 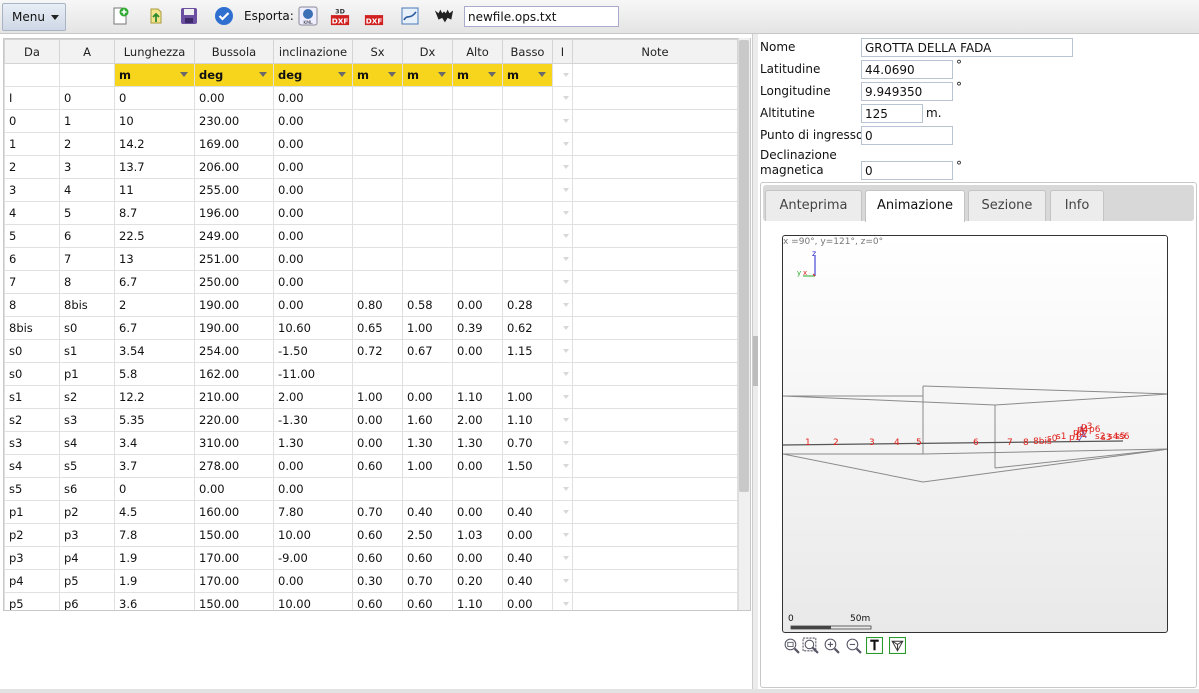 What do you see at coordinates (410, 16) in the screenshot?
I see `export-map-icon` at bounding box center [410, 16].